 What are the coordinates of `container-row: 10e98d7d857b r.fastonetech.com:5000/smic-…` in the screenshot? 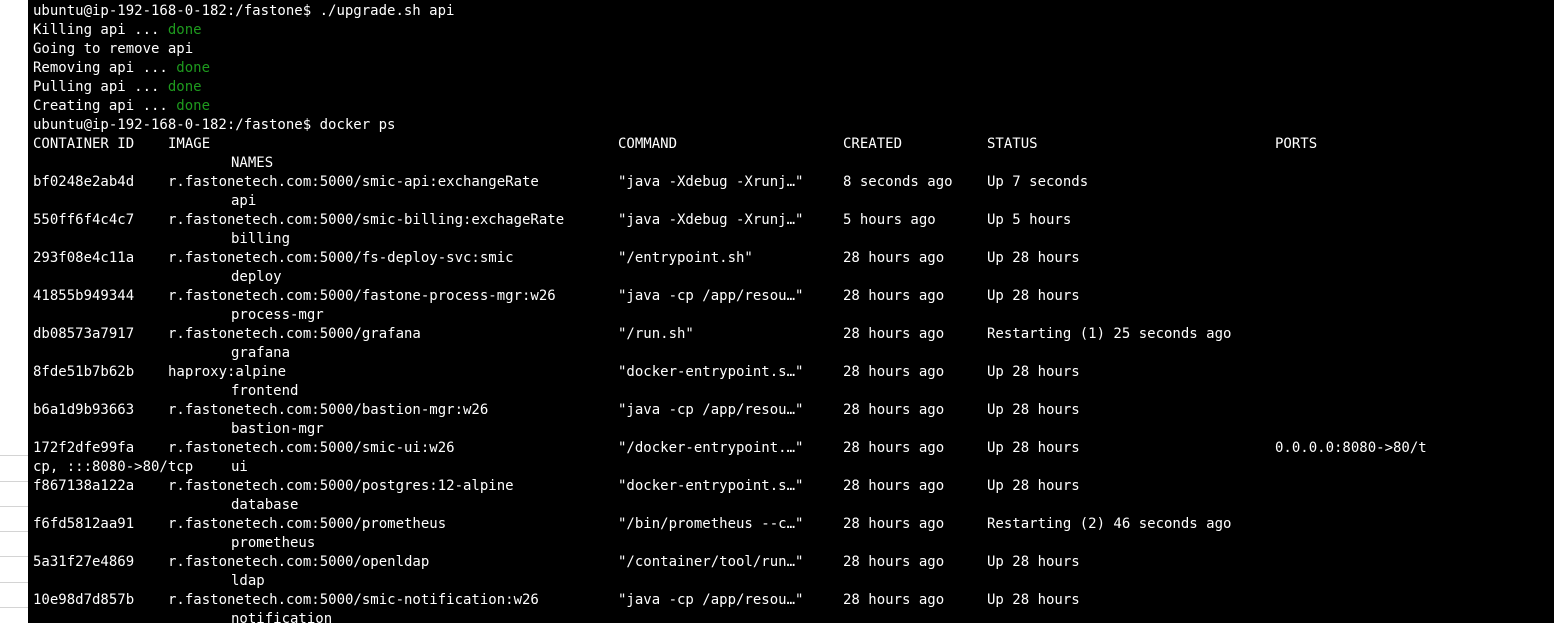 It's located at (783, 600).